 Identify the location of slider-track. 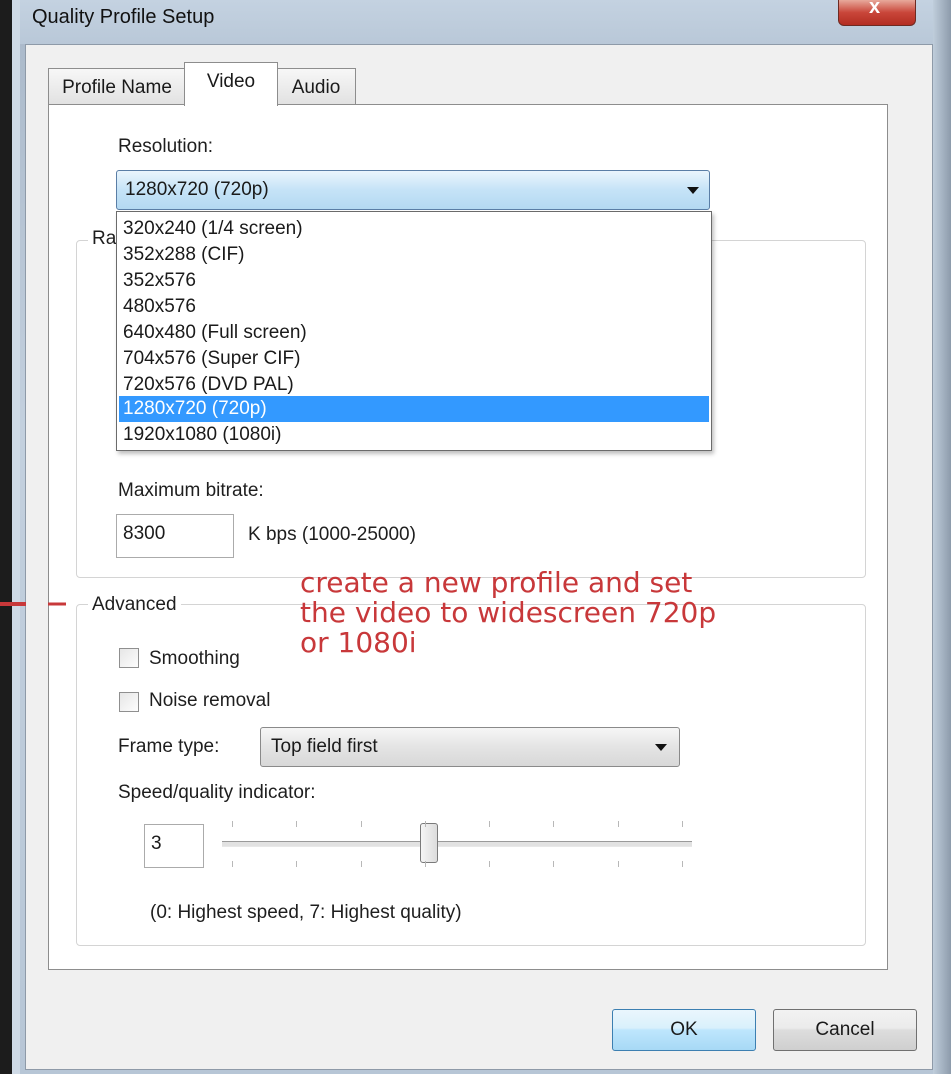
(457, 844).